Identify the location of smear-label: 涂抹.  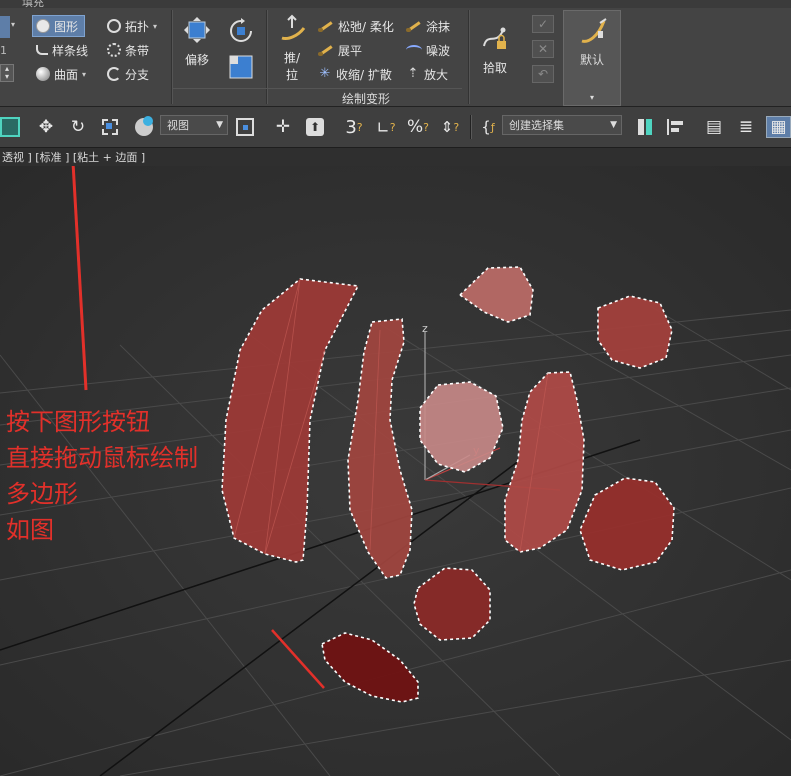
(438, 26).